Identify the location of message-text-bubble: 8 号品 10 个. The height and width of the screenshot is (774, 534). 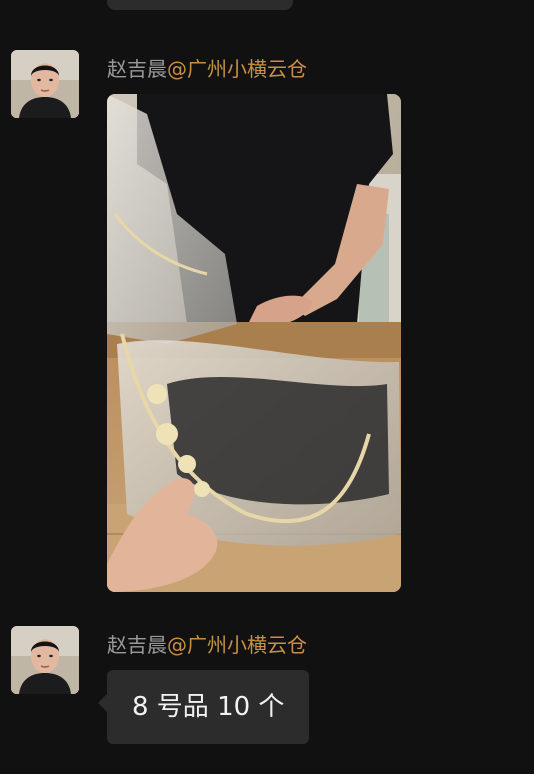
(203, 707).